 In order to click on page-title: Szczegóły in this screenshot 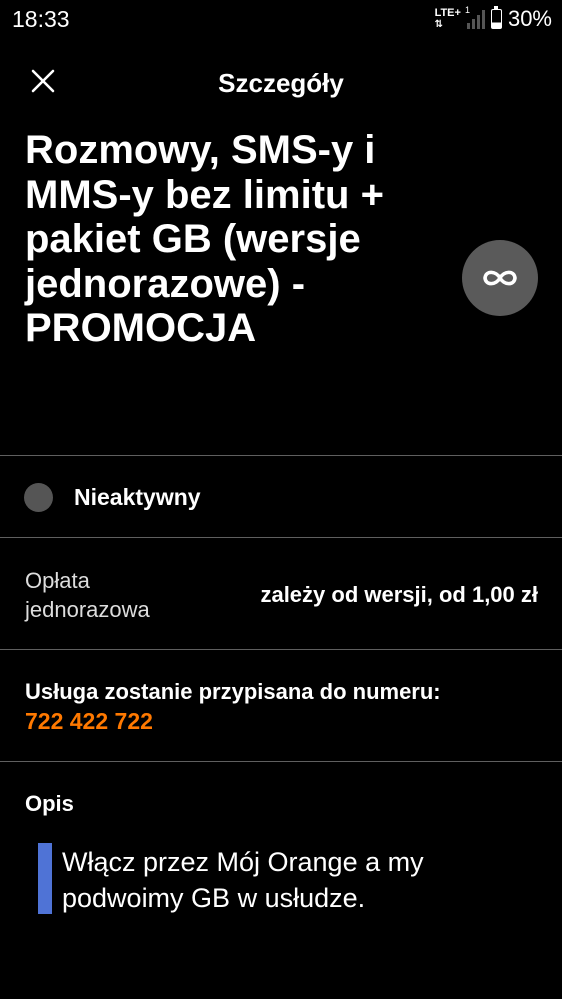, I will do `click(281, 83)`.